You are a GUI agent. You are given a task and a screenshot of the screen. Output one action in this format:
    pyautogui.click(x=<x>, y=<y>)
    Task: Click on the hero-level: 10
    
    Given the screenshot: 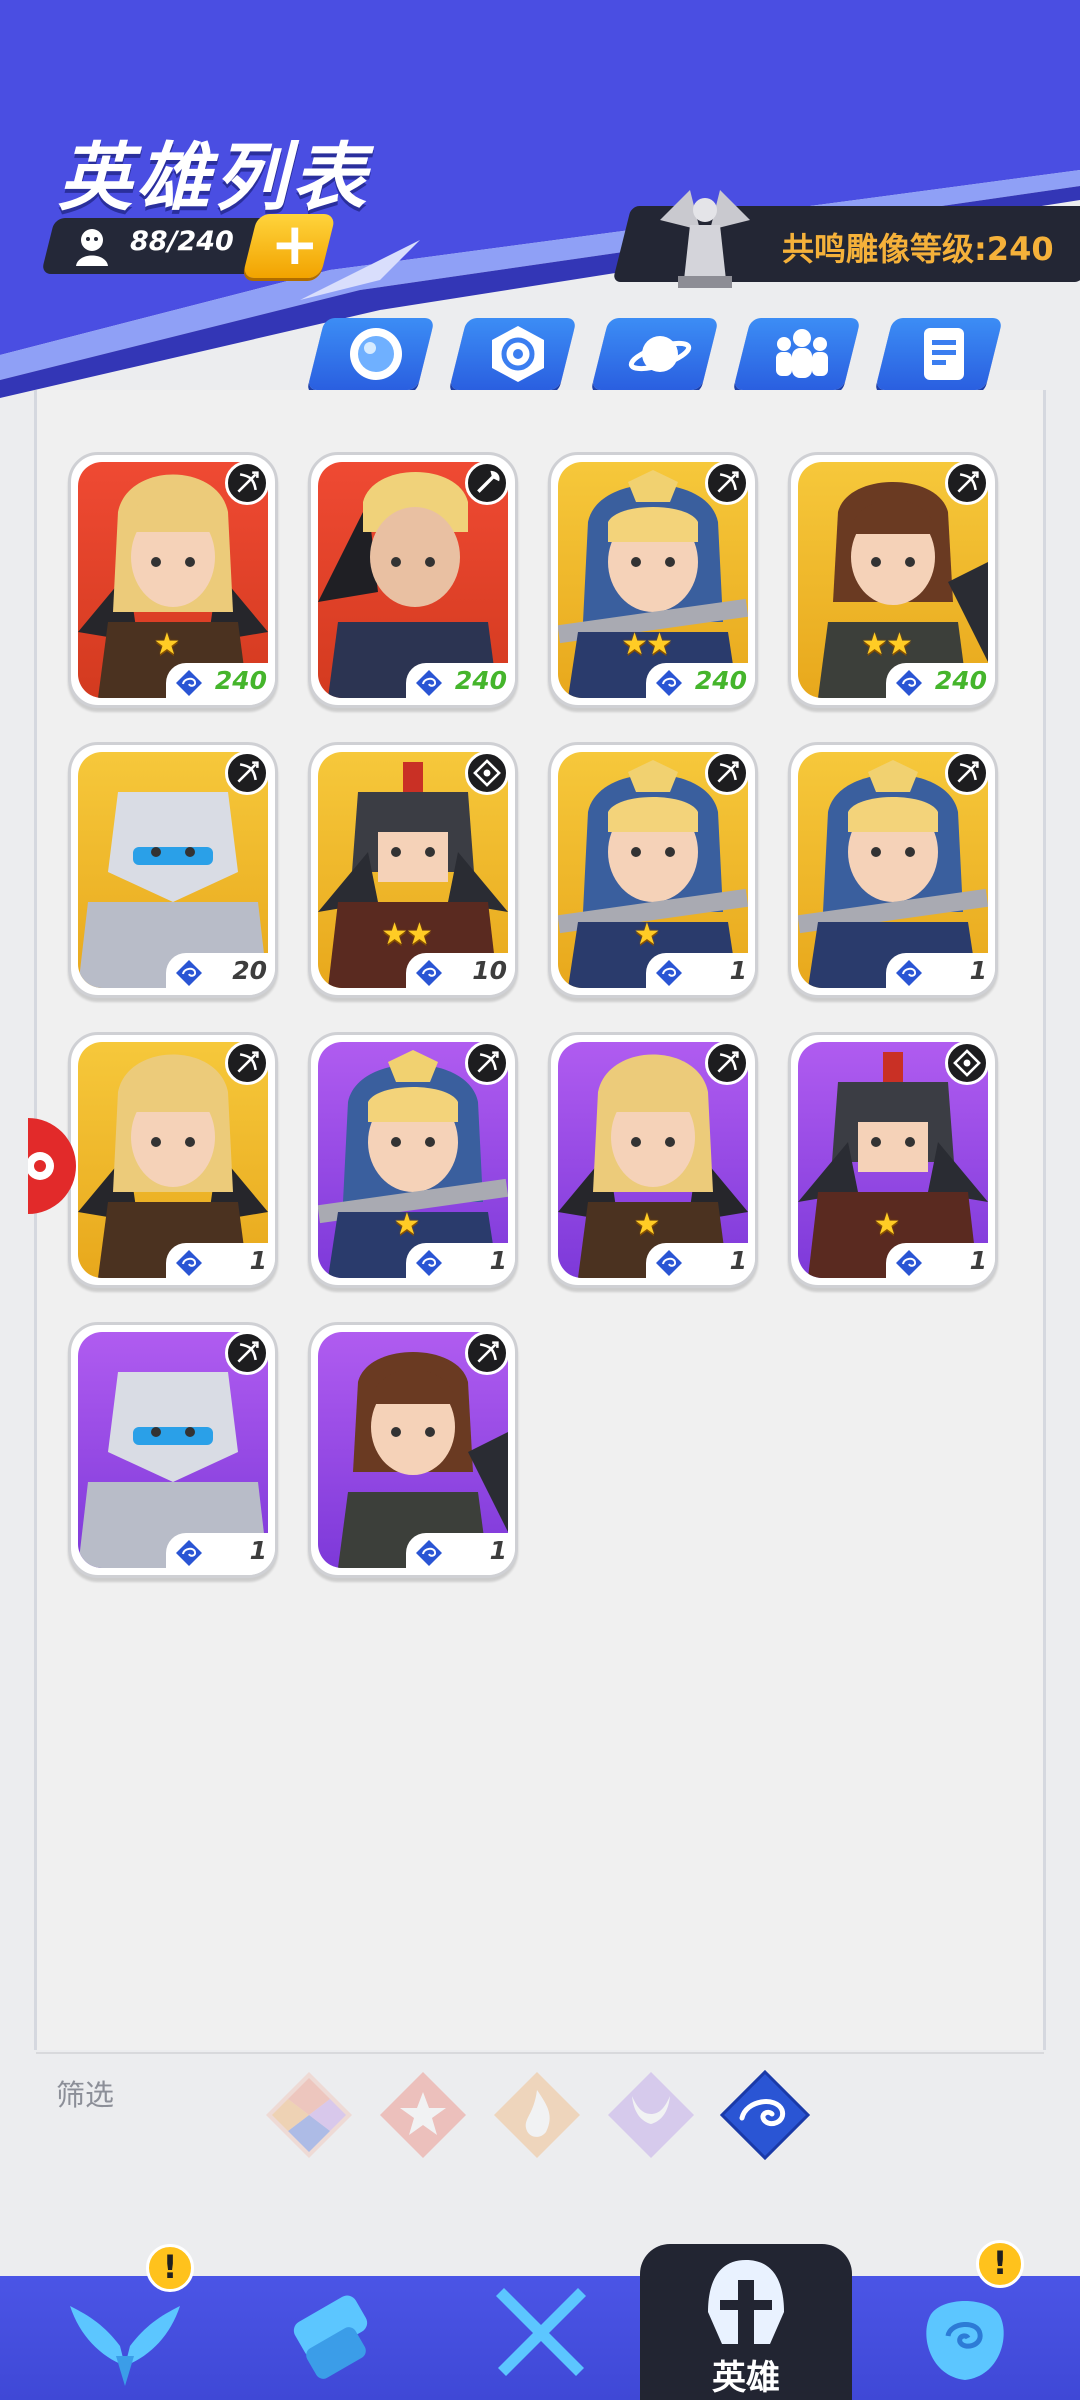 What is the action you would take?
    pyautogui.click(x=489, y=970)
    